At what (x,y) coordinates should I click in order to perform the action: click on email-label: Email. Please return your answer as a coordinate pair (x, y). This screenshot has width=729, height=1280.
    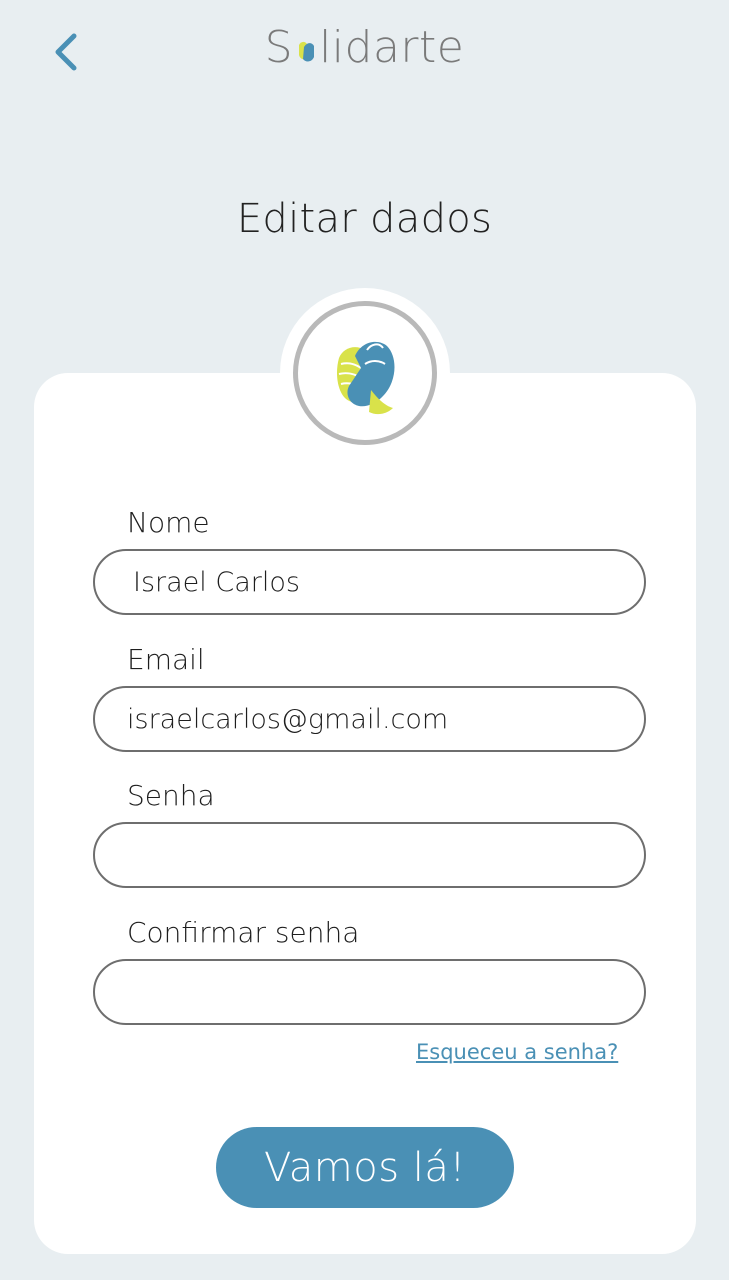
    Looking at the image, I should click on (166, 659).